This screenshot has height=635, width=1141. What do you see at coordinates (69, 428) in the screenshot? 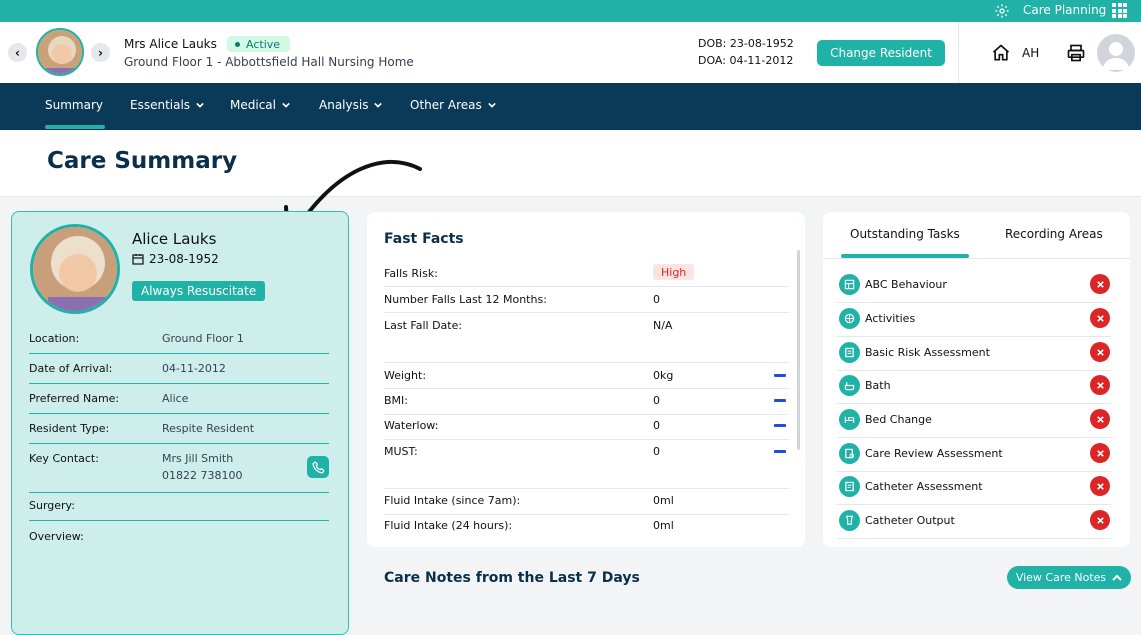
I see `row-label: Resident Type:` at bounding box center [69, 428].